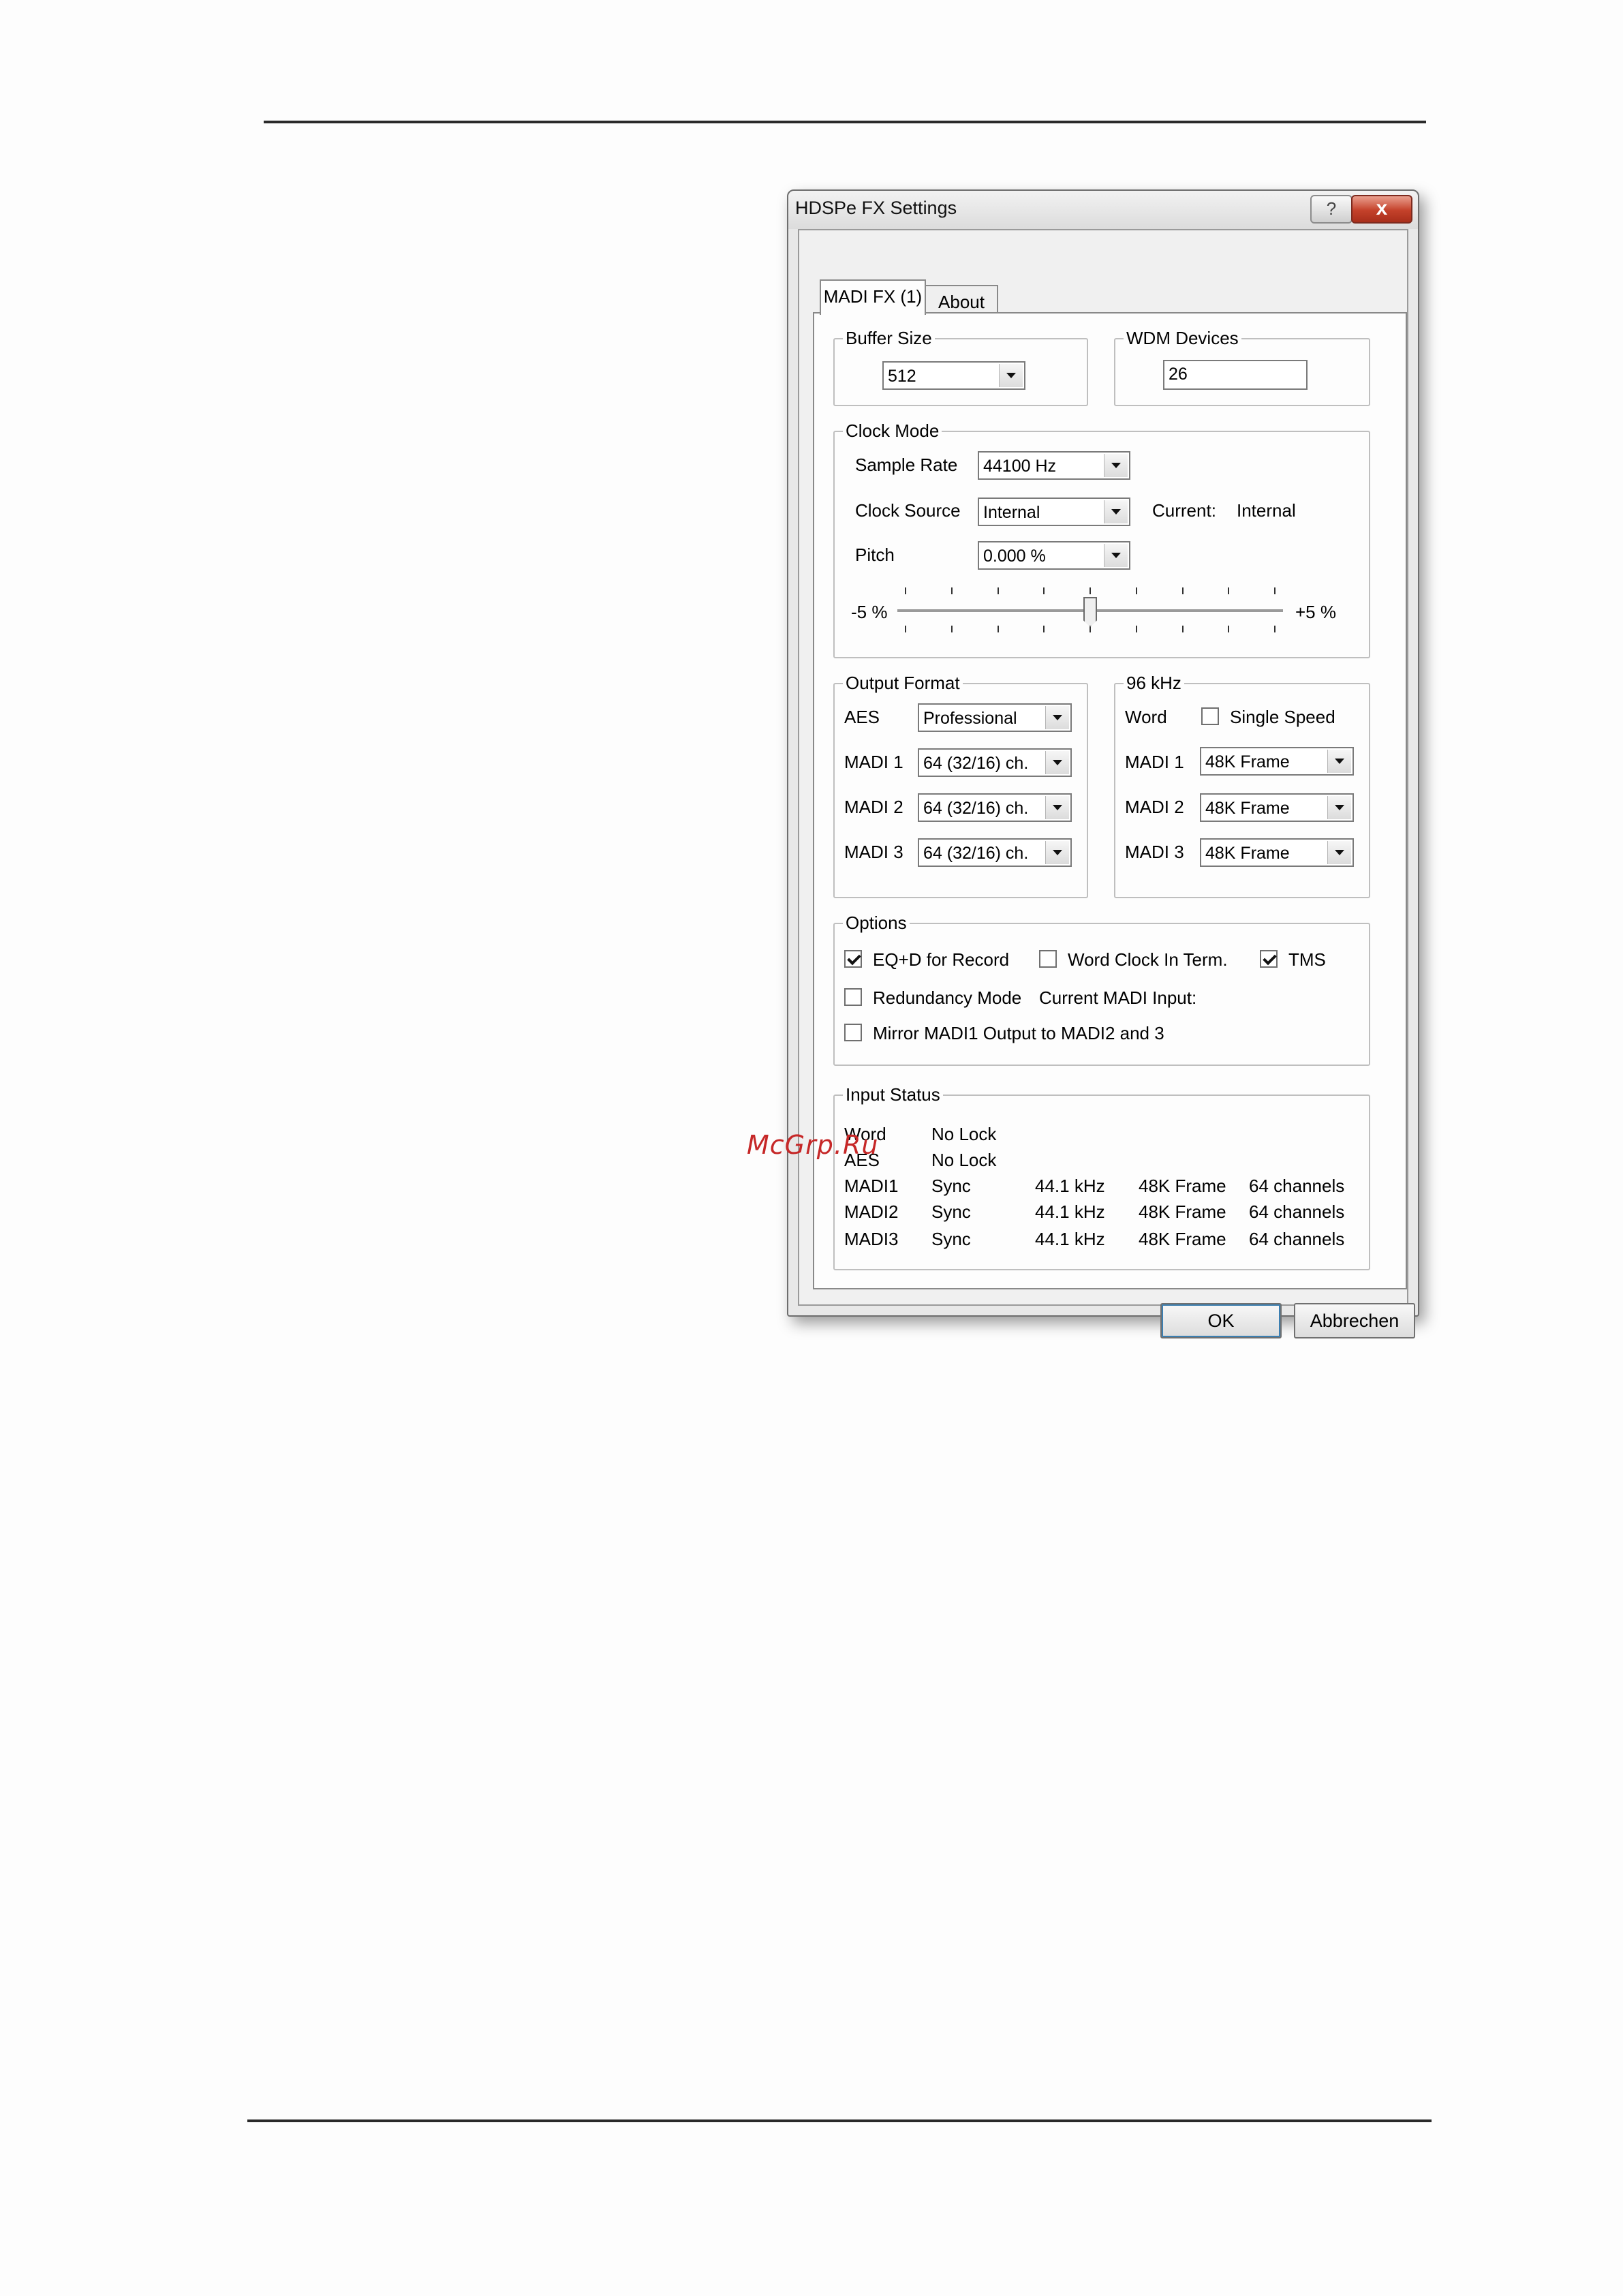  I want to click on pitch-select: 0.000 %, so click(1054, 556).